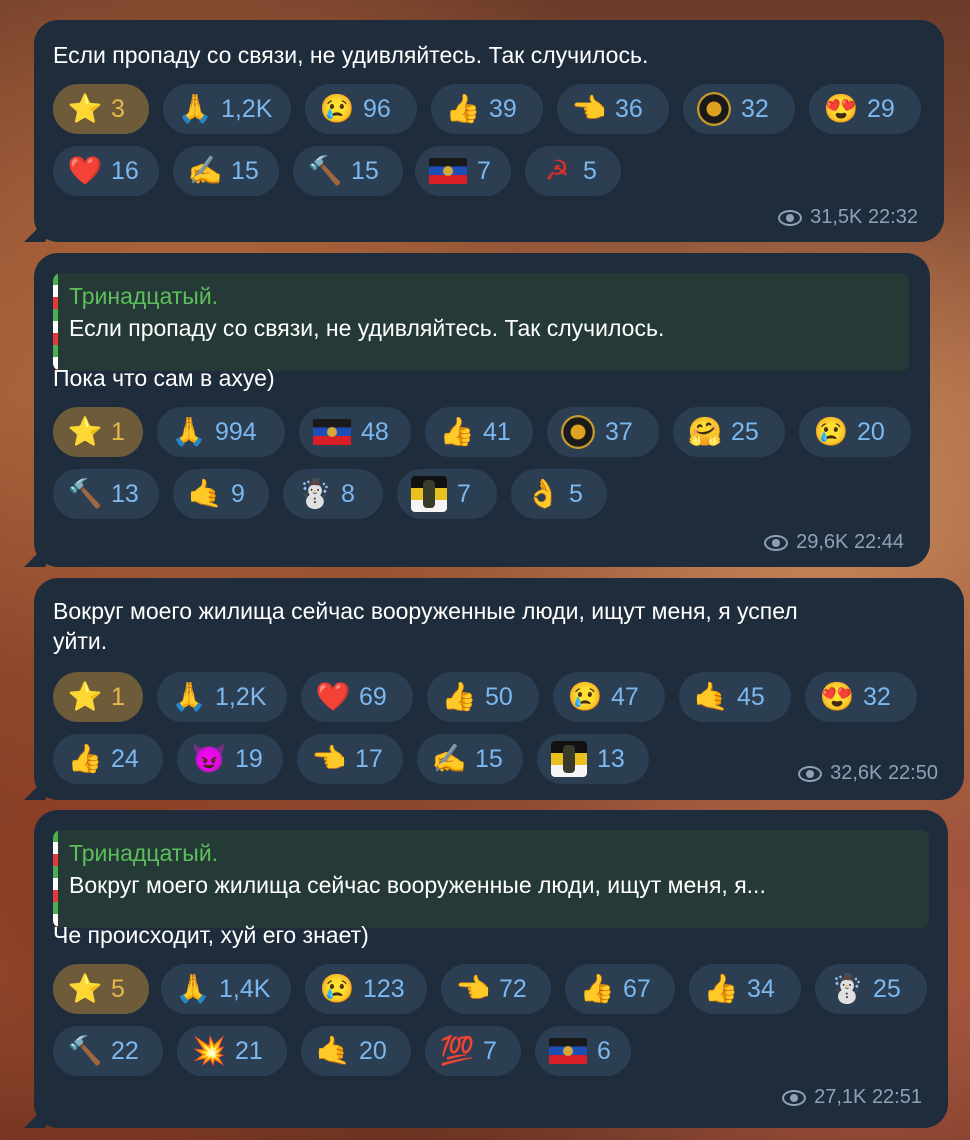 This screenshot has width=970, height=1140. I want to click on reaction-sledgehammer: 🔨 15, so click(348, 171).